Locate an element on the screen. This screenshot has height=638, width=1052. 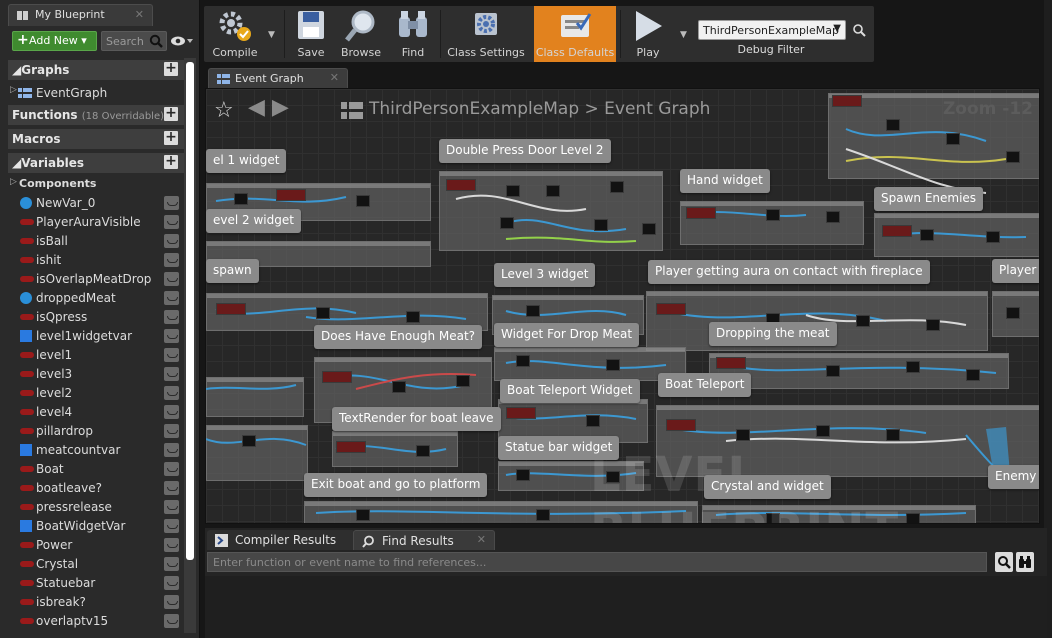
comment-label: Spawn Enemies is located at coordinates (929, 199).